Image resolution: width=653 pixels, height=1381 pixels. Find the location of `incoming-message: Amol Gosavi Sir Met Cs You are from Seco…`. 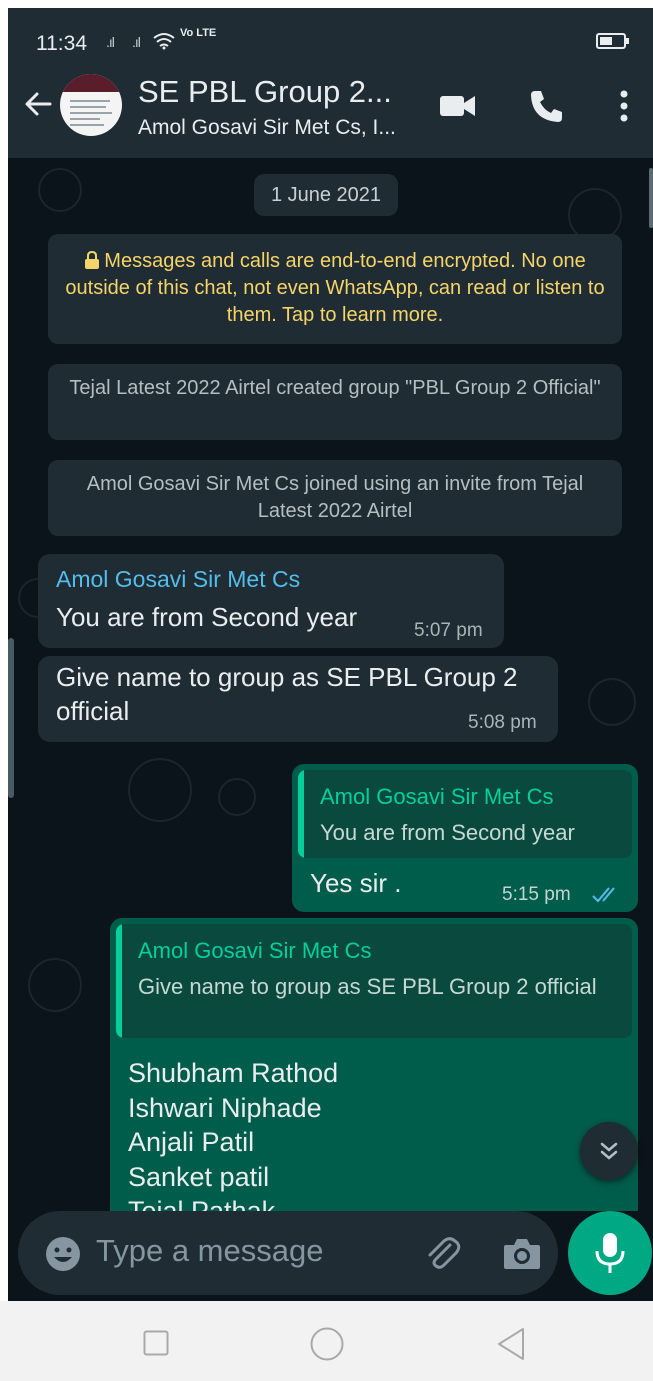

incoming-message: Amol Gosavi Sir Met Cs You are from Seco… is located at coordinates (271, 601).